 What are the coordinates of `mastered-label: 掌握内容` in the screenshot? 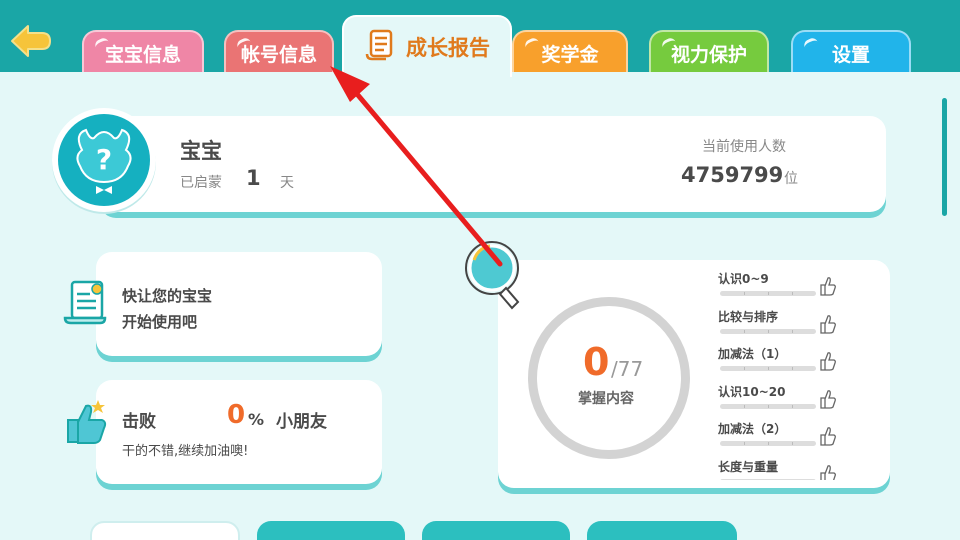 It's located at (606, 399).